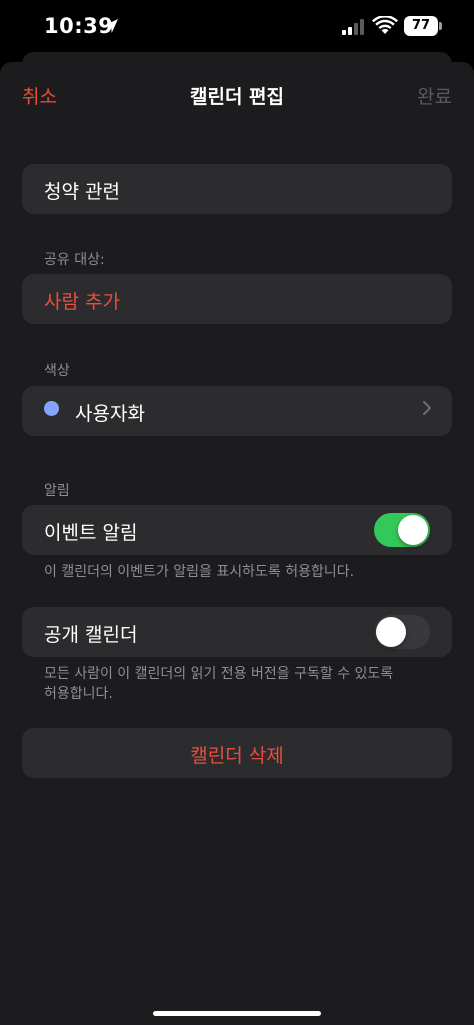  What do you see at coordinates (57, 371) in the screenshot?
I see `color-section-label: 색상` at bounding box center [57, 371].